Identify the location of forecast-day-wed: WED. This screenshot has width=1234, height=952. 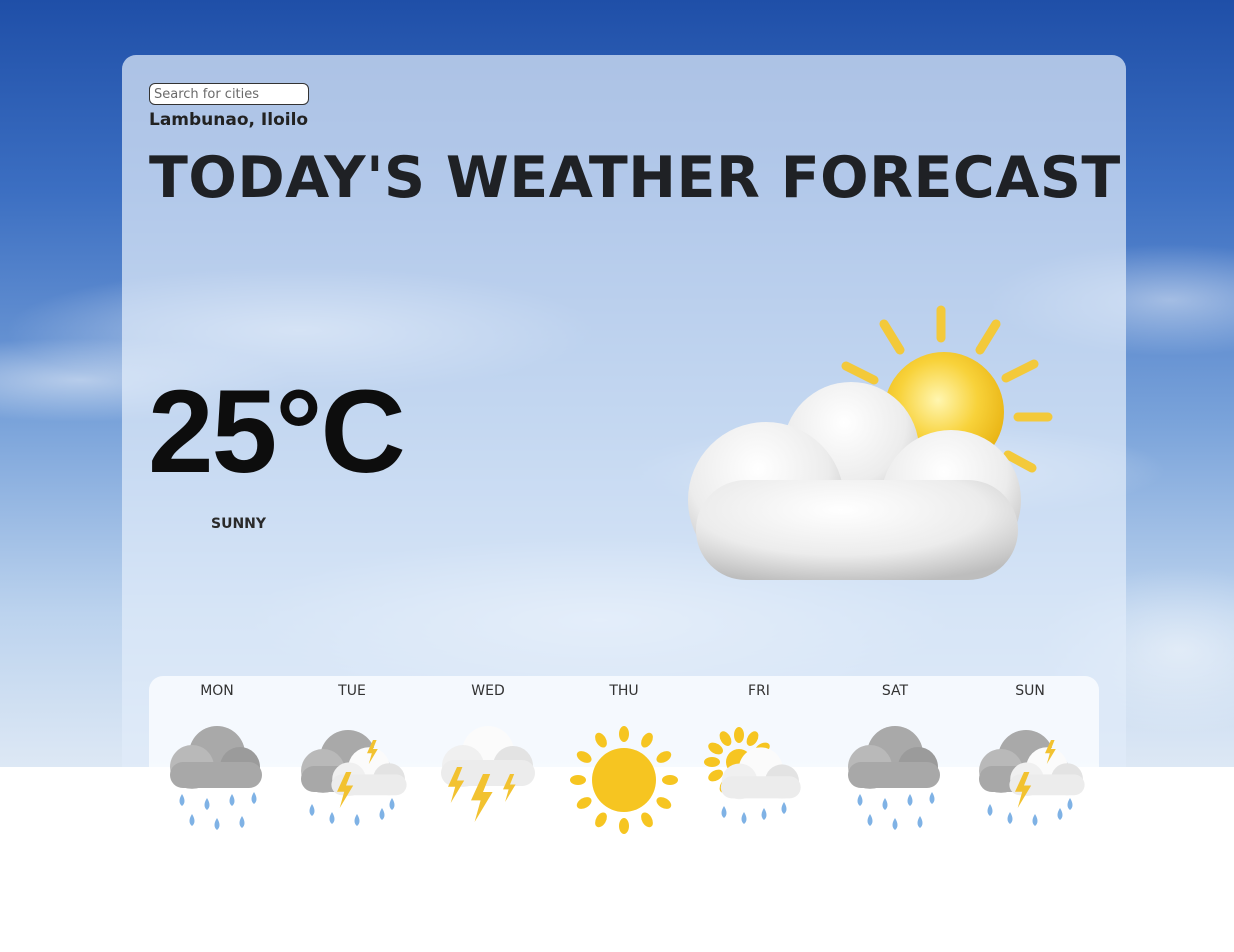
(488, 691).